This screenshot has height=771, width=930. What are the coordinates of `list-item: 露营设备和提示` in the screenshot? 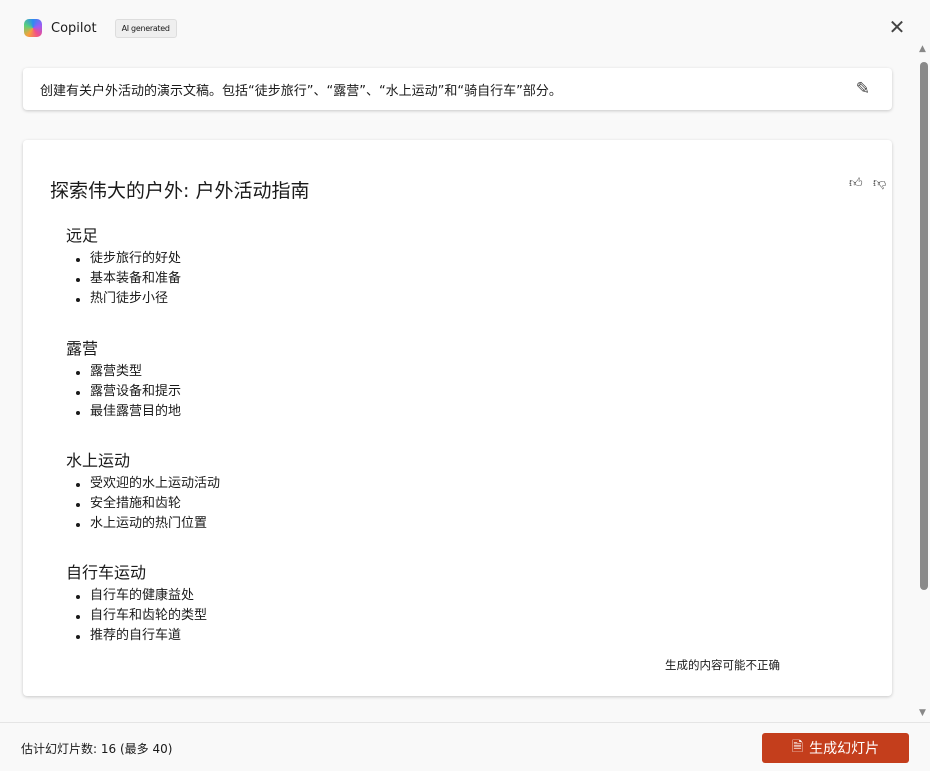 It's located at (123, 392).